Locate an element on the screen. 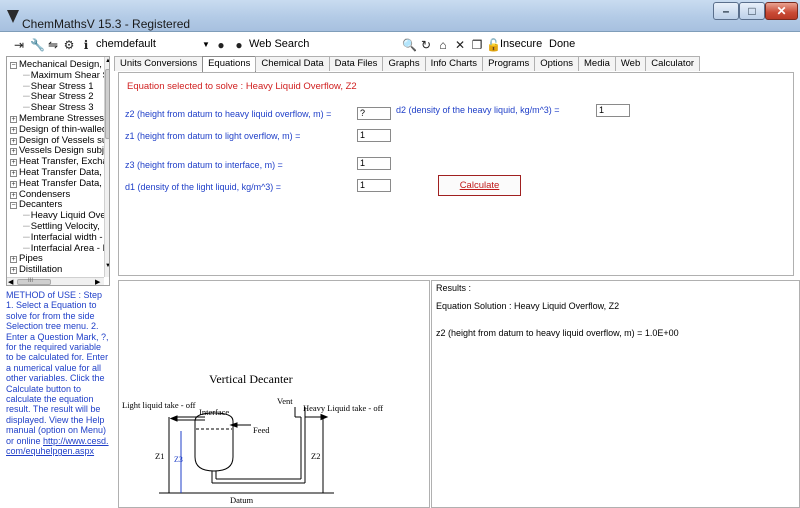  go-icon: ● is located at coordinates (239, 45).